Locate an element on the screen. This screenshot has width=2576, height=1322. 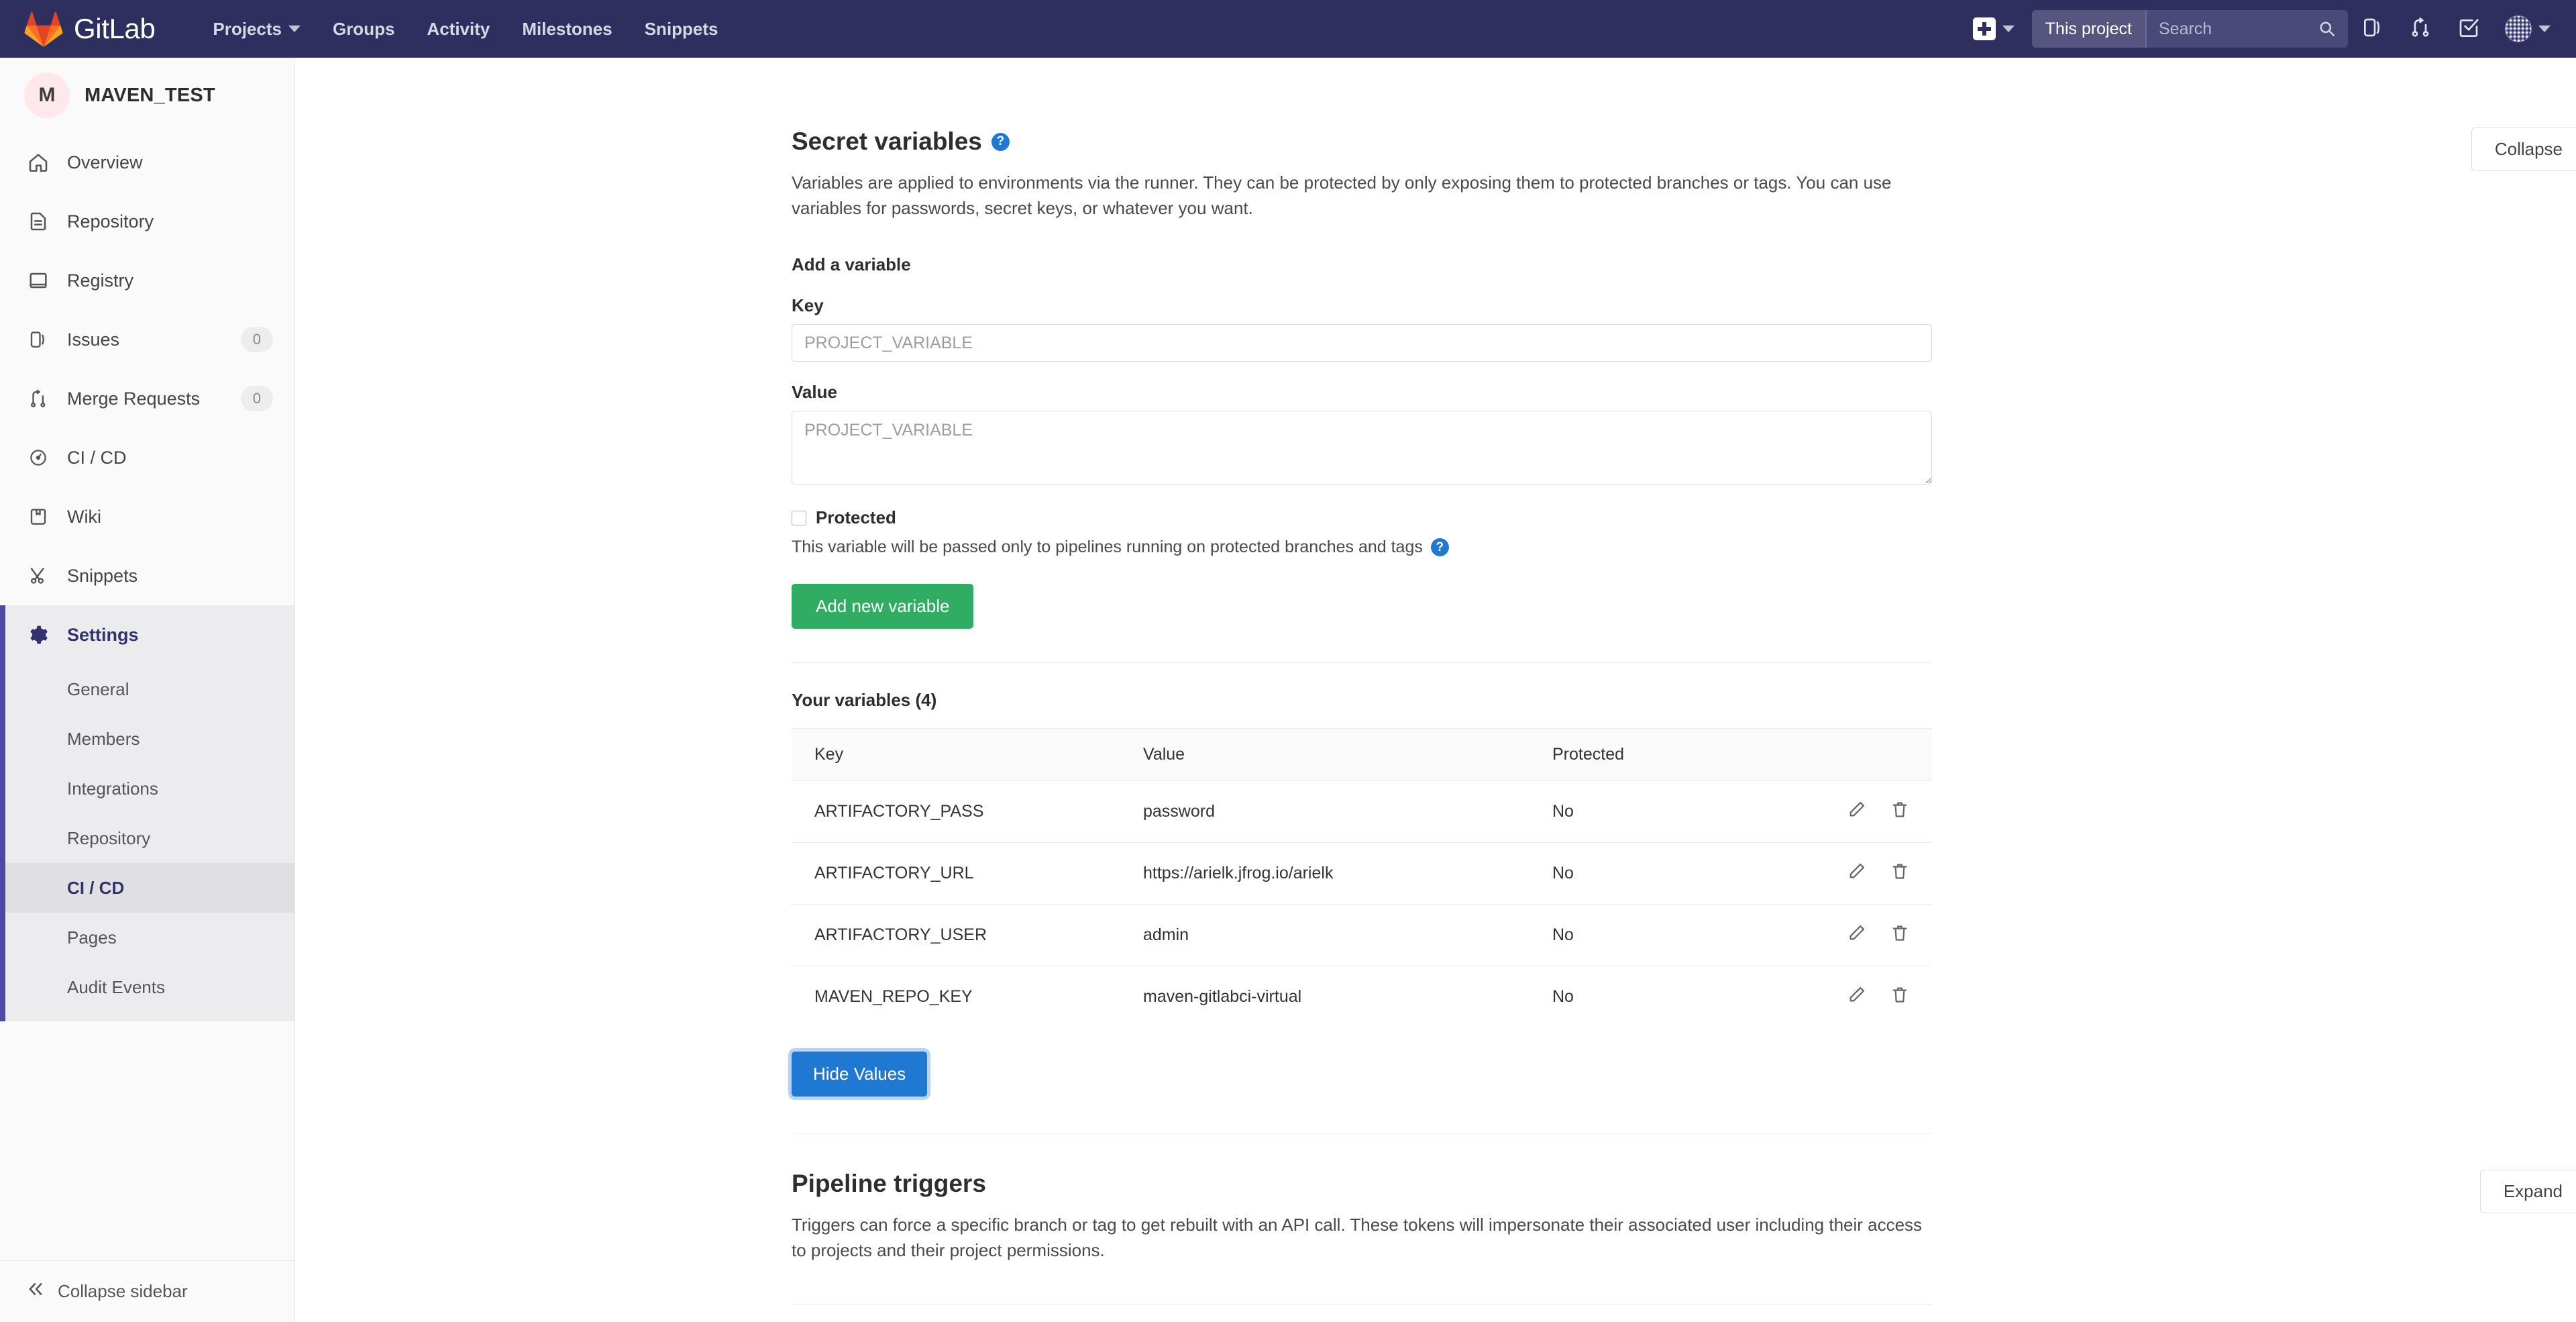
search-bar: This project Search is located at coordinates (2189, 29).